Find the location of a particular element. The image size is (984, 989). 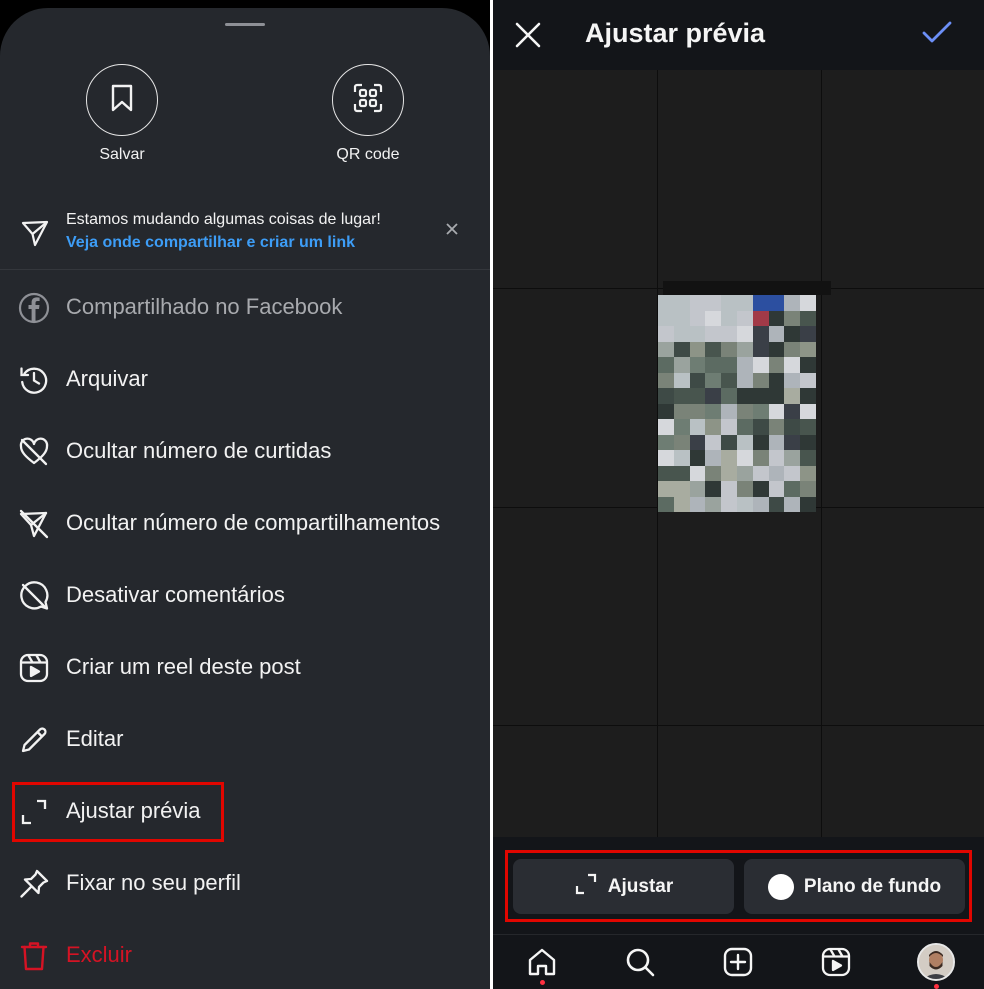

profile-avatar is located at coordinates (936, 962).